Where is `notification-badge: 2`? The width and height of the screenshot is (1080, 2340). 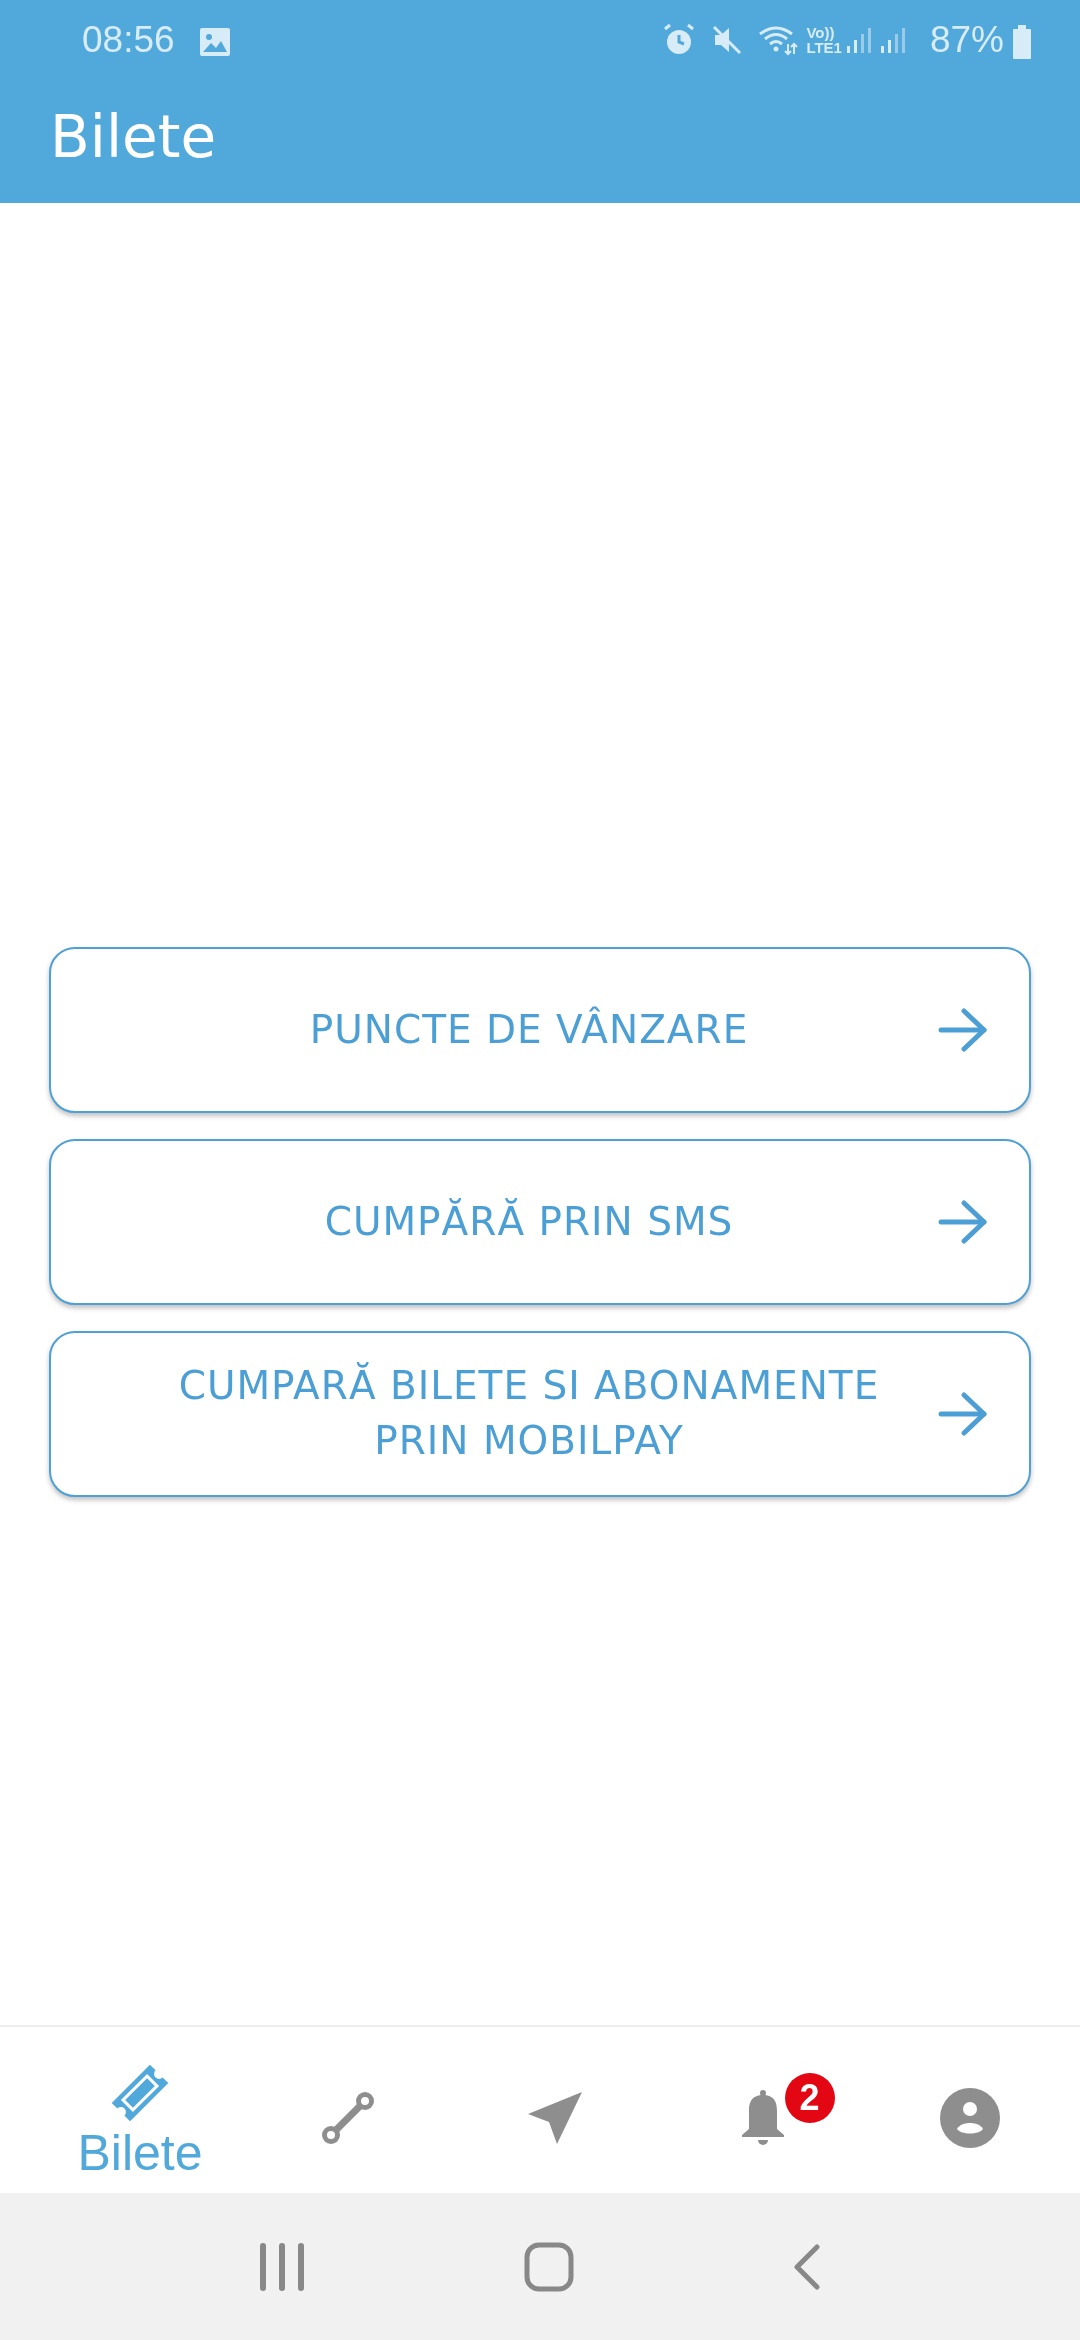 notification-badge: 2 is located at coordinates (809, 2098).